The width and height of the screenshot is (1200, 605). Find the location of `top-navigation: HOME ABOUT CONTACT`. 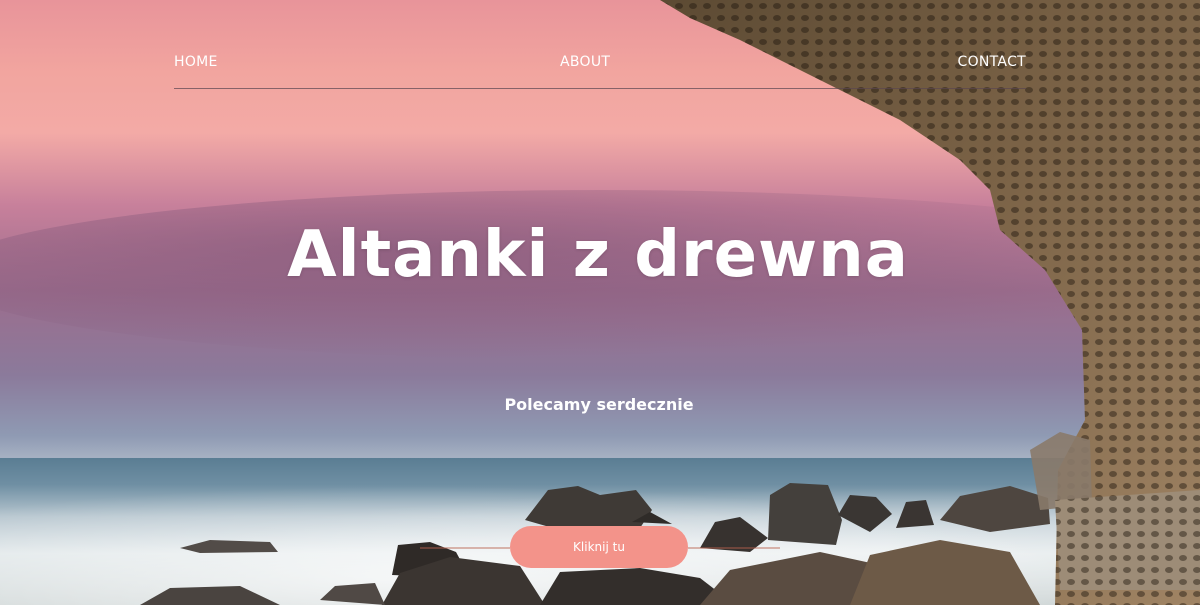

top-navigation: HOME ABOUT CONTACT is located at coordinates (600, 70).